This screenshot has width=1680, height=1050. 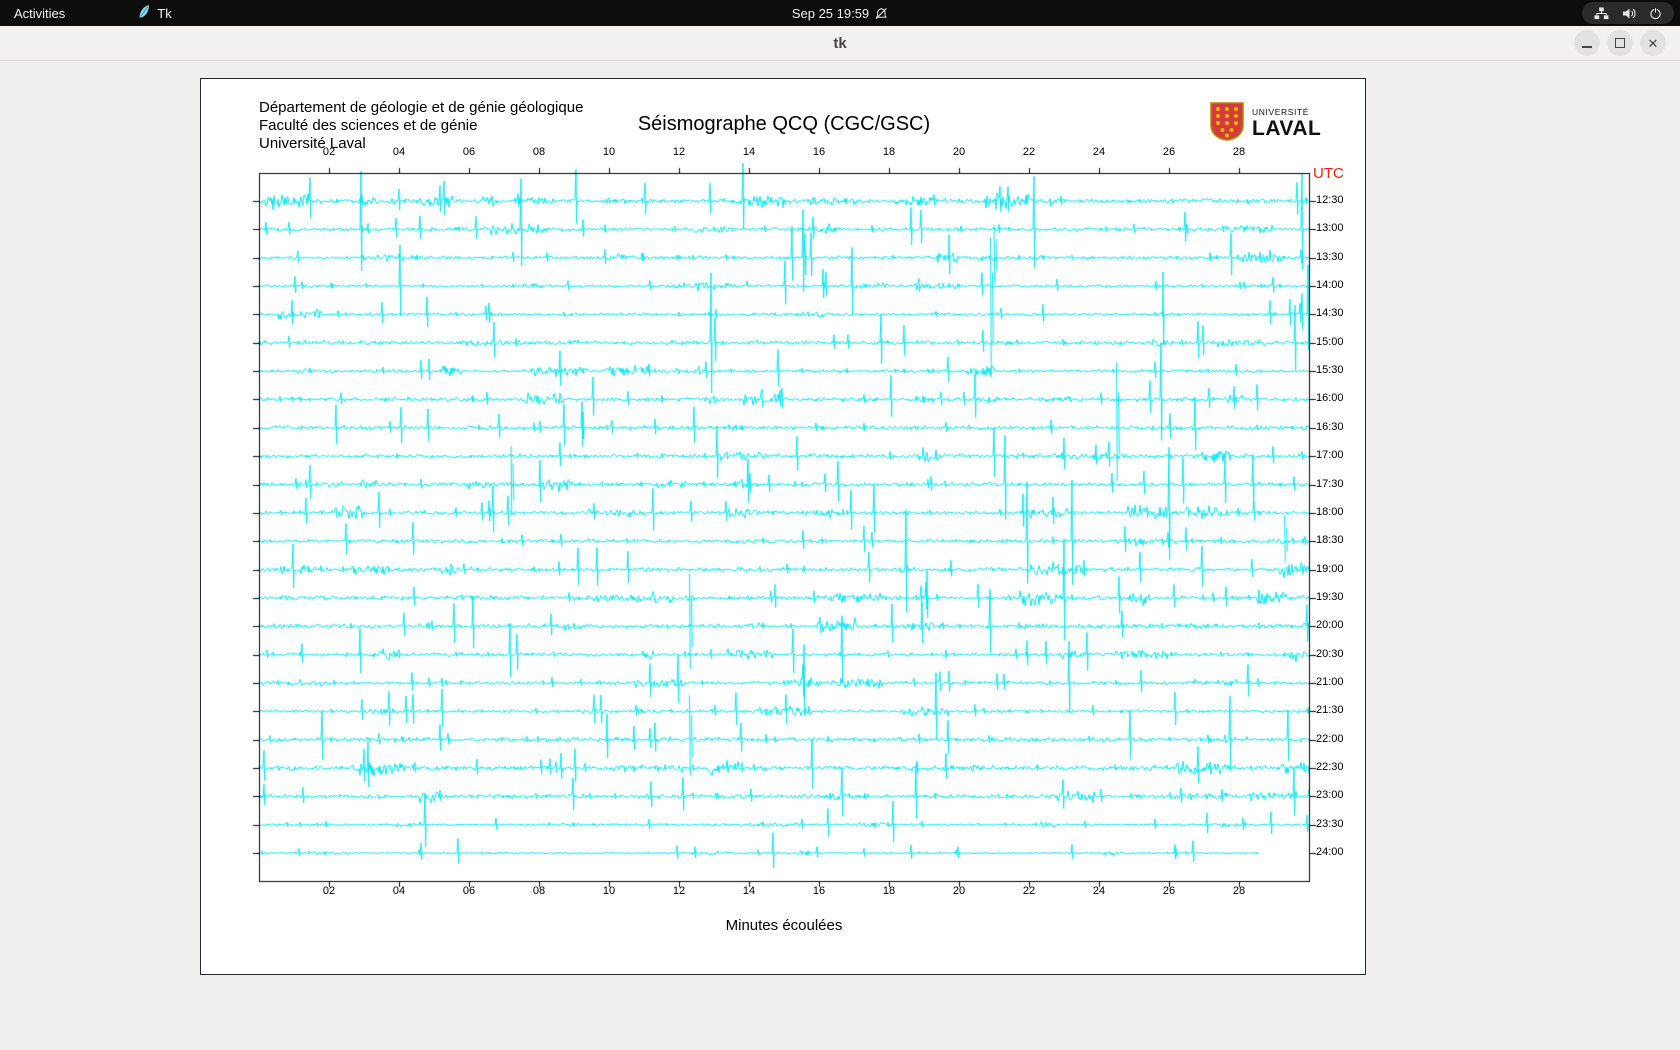 What do you see at coordinates (881, 13) in the screenshot?
I see `notifications-muted-icon` at bounding box center [881, 13].